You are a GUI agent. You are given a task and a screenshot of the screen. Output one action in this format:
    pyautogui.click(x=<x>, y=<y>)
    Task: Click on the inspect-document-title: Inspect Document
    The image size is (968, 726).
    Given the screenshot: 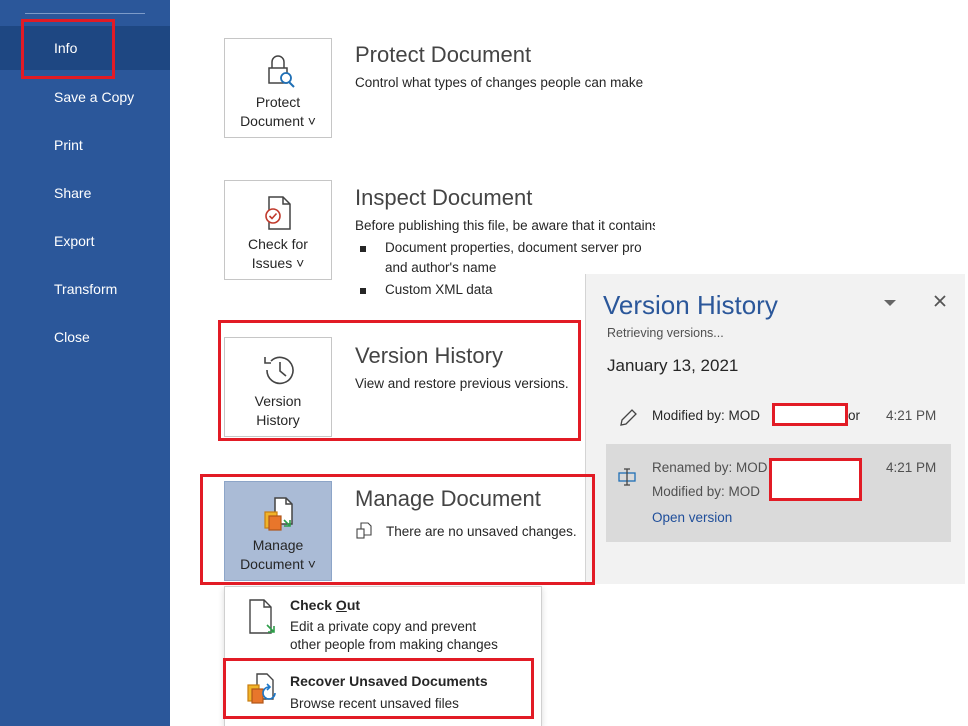 What is the action you would take?
    pyautogui.click(x=444, y=197)
    